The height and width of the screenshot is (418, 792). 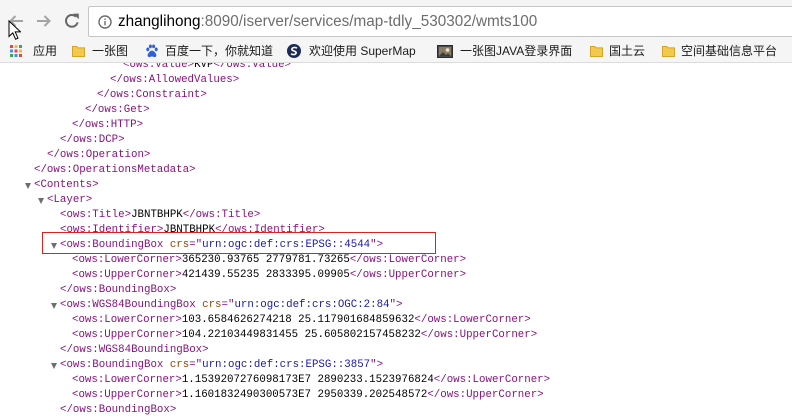 I want to click on xml-text-content: 365230.93765 2779781.73265, so click(x=265, y=260).